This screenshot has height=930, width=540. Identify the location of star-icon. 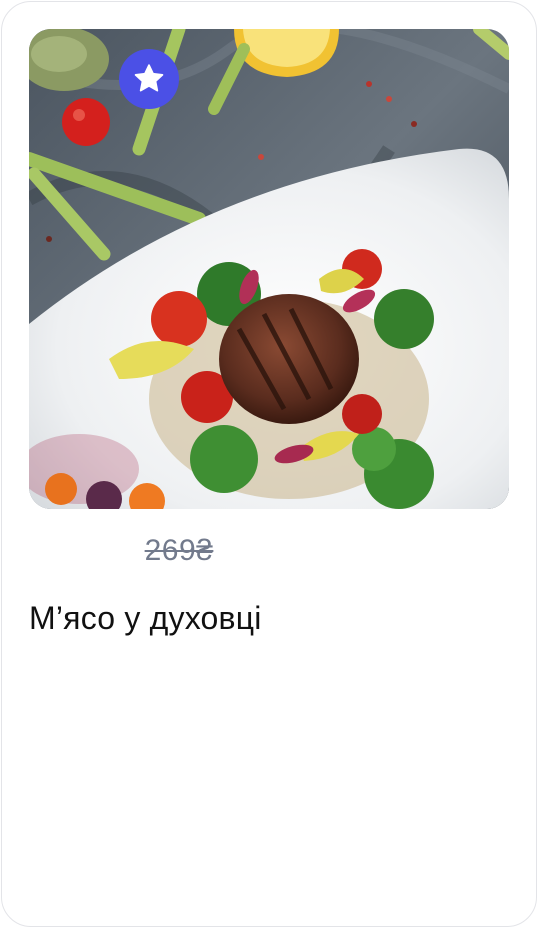
(149, 78).